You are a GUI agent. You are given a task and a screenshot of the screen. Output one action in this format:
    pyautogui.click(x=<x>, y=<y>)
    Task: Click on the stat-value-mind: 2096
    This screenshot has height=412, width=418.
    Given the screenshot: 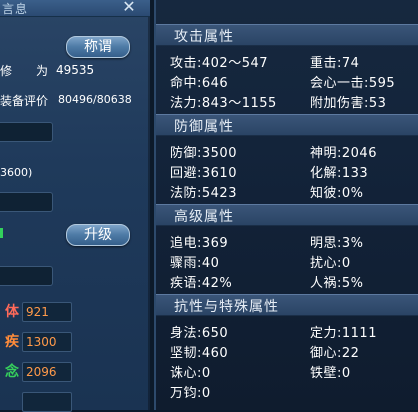 What is the action you would take?
    pyautogui.click(x=41, y=372)
    